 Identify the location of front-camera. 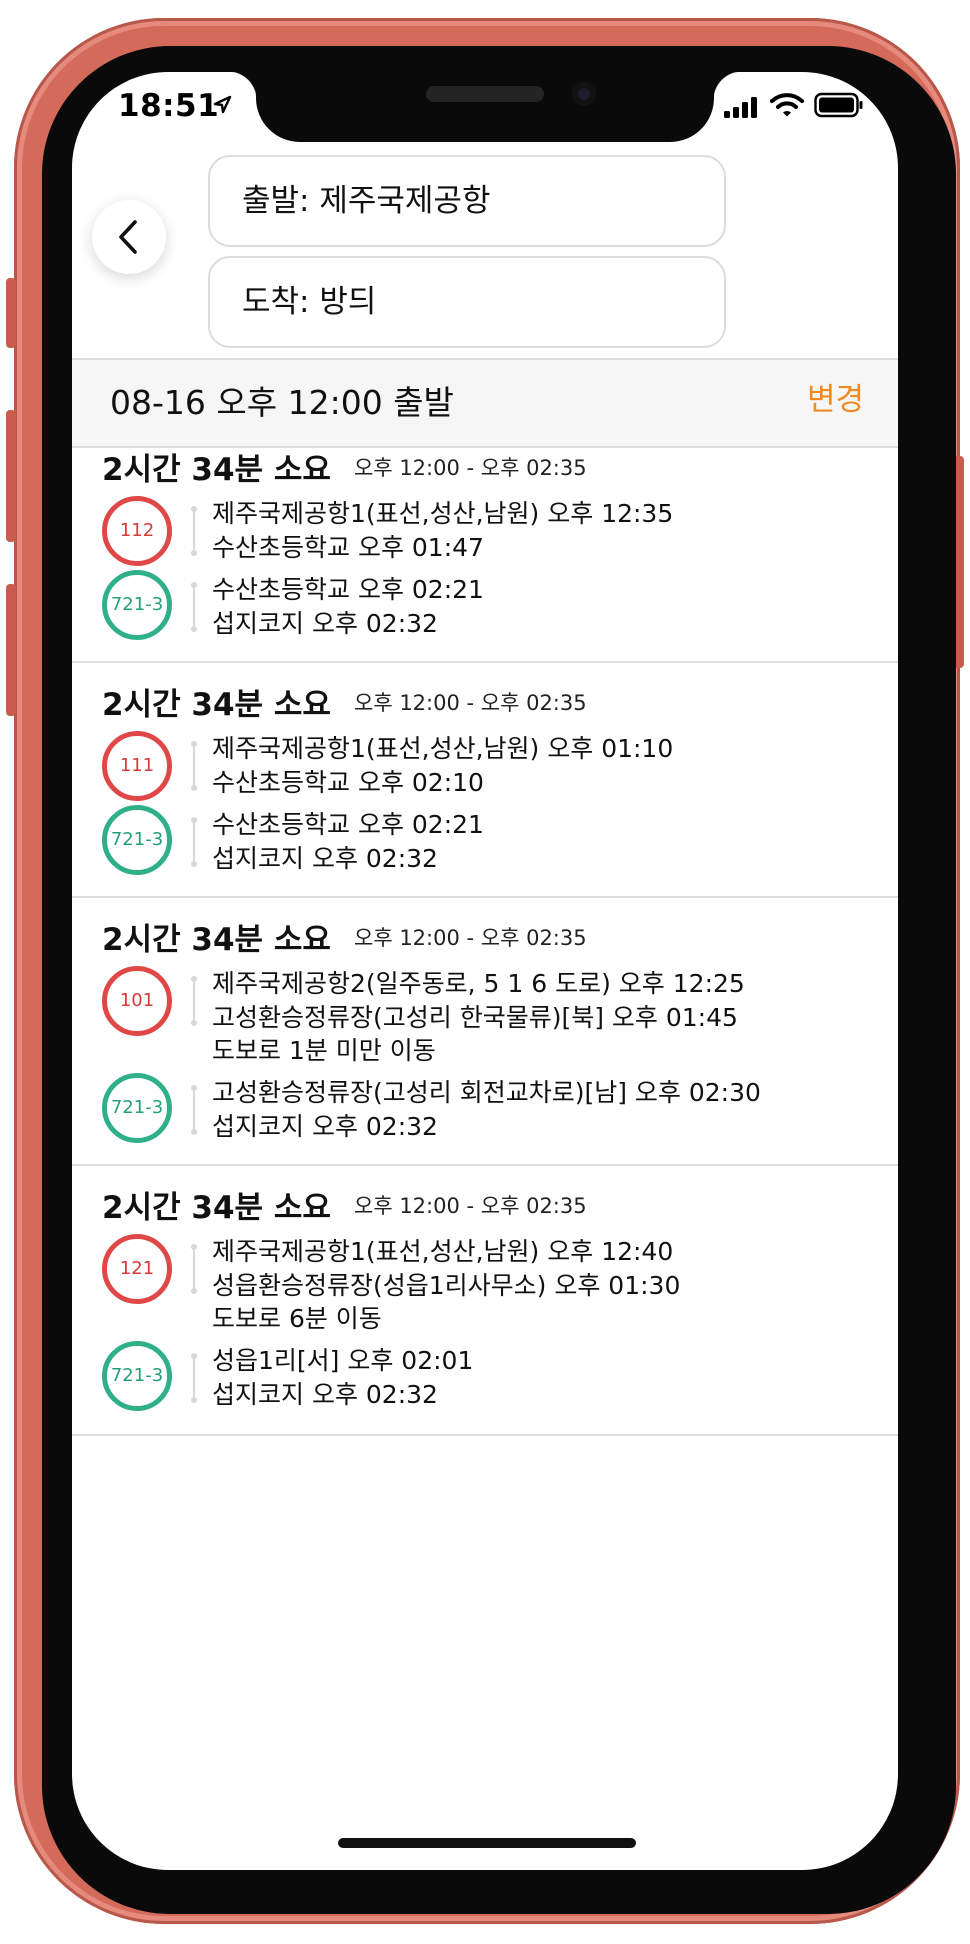
(584, 94).